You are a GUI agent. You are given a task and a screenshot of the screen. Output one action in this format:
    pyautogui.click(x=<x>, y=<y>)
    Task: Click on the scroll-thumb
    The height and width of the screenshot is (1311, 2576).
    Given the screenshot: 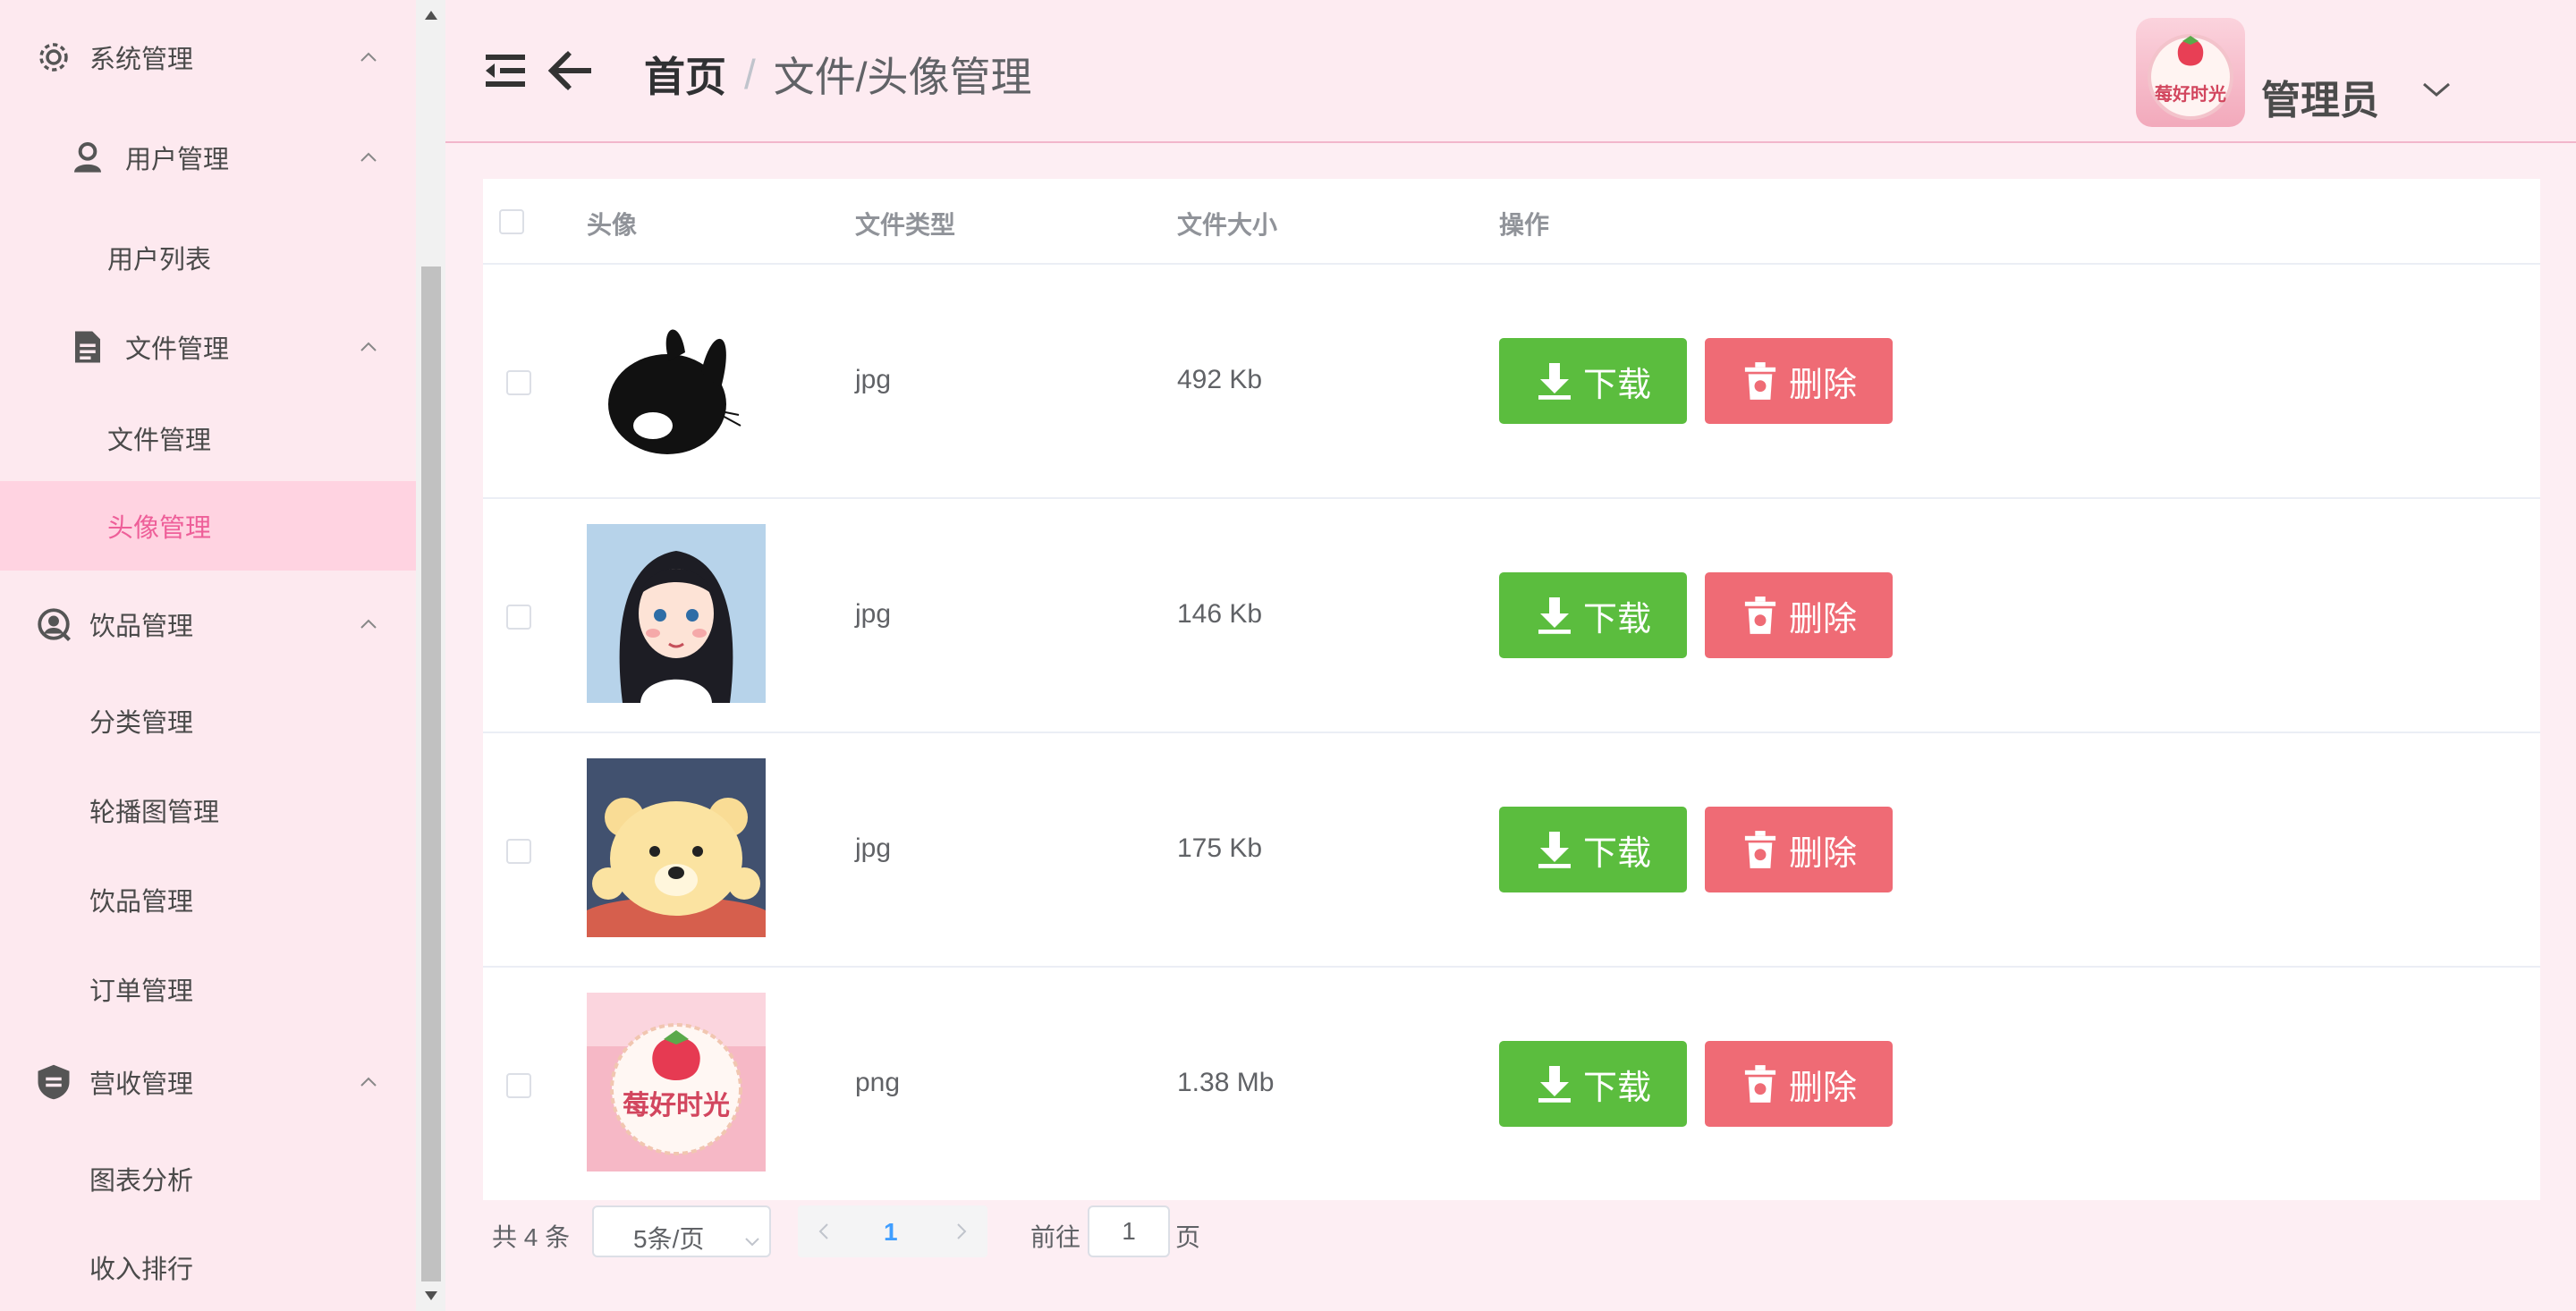 What is the action you would take?
    pyautogui.click(x=431, y=773)
    